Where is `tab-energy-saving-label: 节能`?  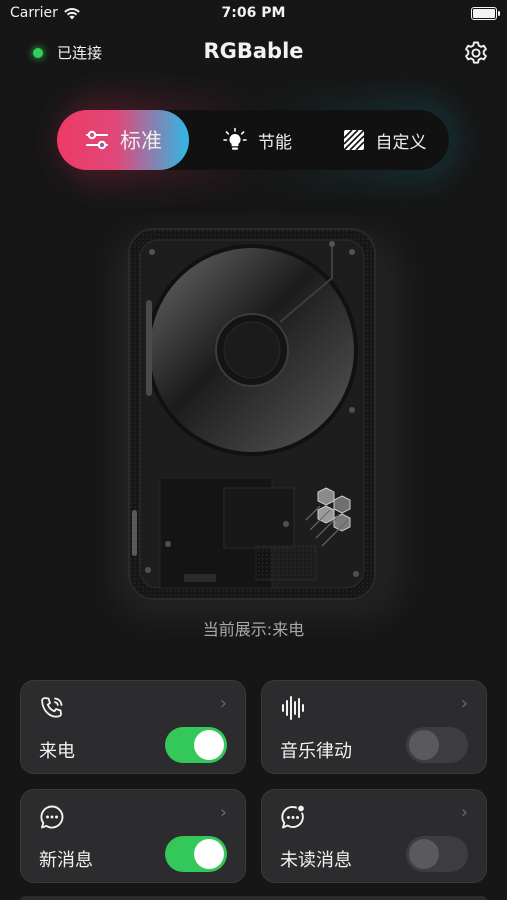 tab-energy-saving-label: 节能 is located at coordinates (275, 142).